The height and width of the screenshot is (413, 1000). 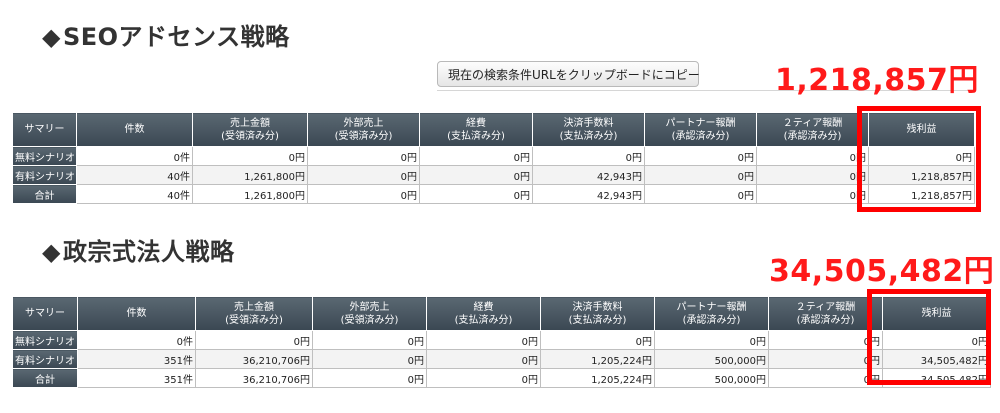 What do you see at coordinates (921, 129) in the screenshot?
I see `column-header: 残利益` at bounding box center [921, 129].